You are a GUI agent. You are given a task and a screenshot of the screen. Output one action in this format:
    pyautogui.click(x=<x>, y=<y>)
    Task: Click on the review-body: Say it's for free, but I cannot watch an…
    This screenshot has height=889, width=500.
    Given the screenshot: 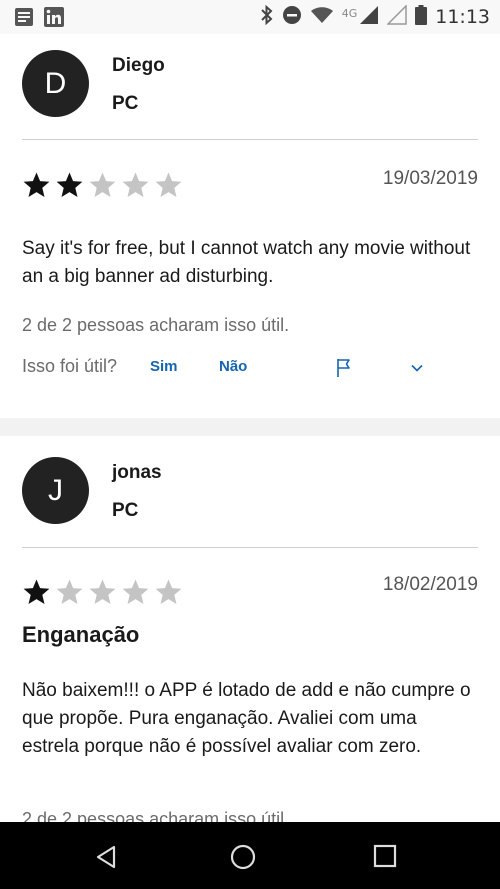 What is the action you would take?
    pyautogui.click(x=246, y=262)
    